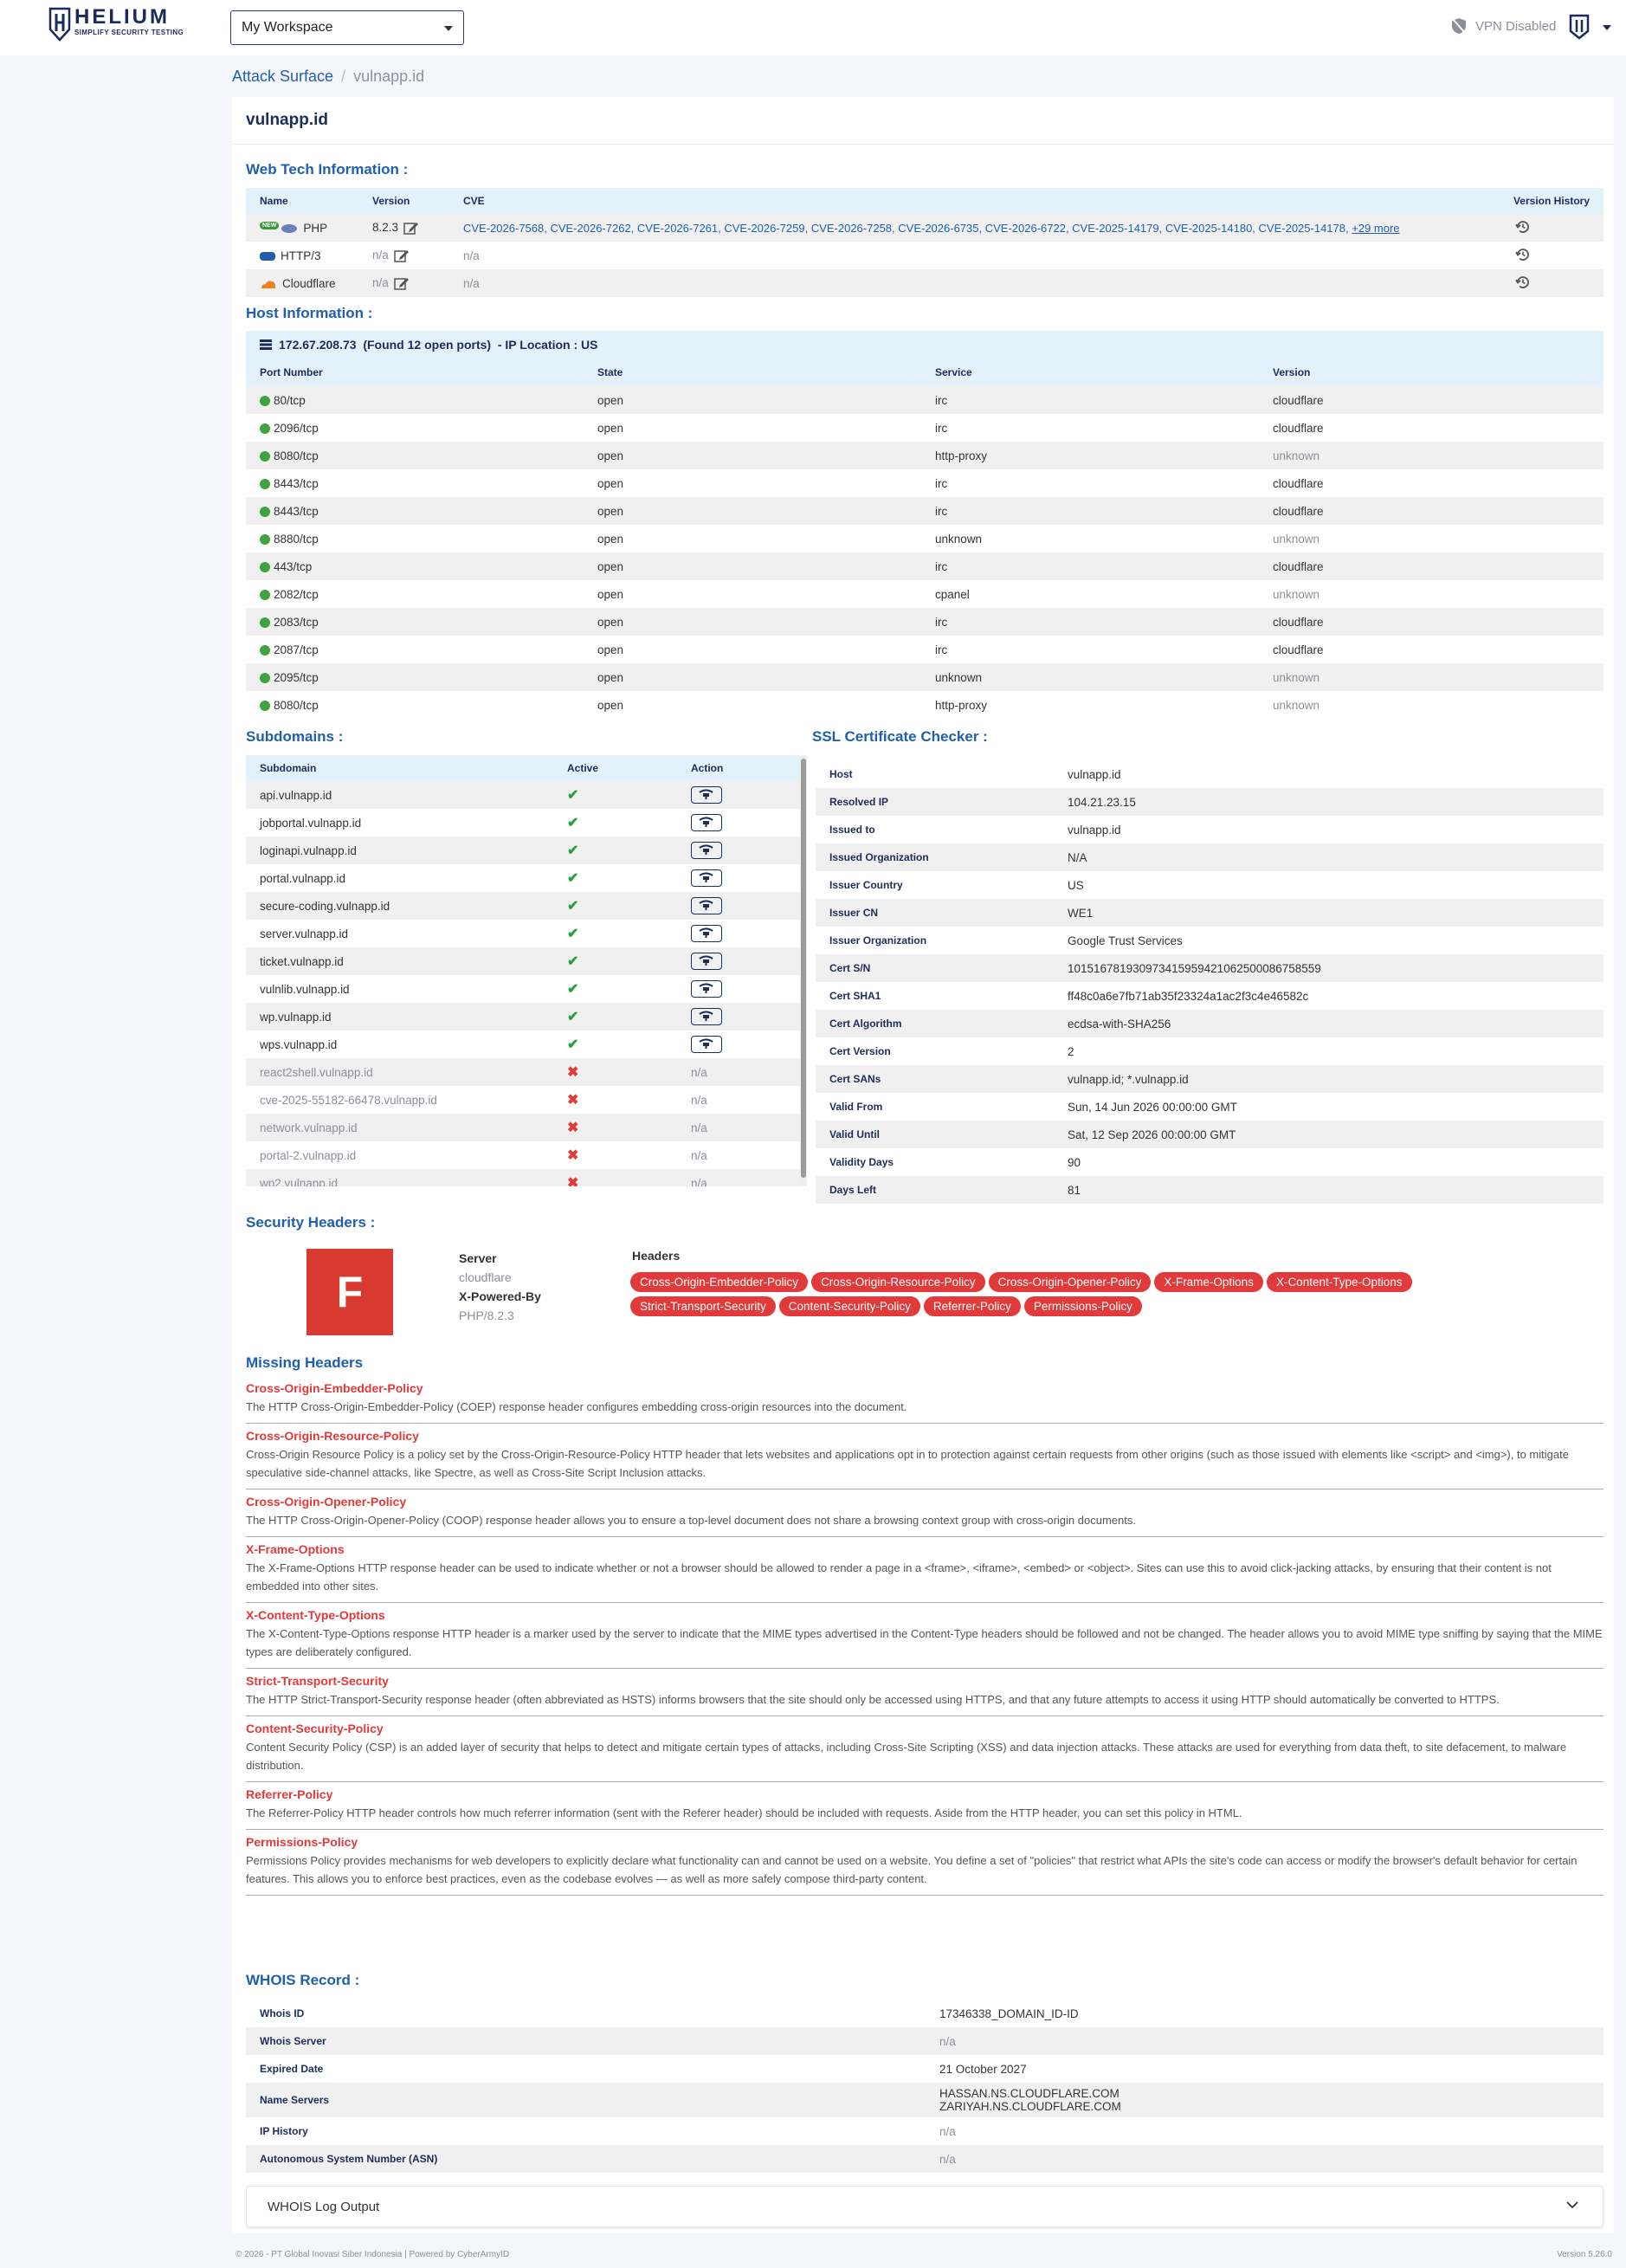  What do you see at coordinates (1579, 27) in the screenshot?
I see `user-avatar-shield-icon` at bounding box center [1579, 27].